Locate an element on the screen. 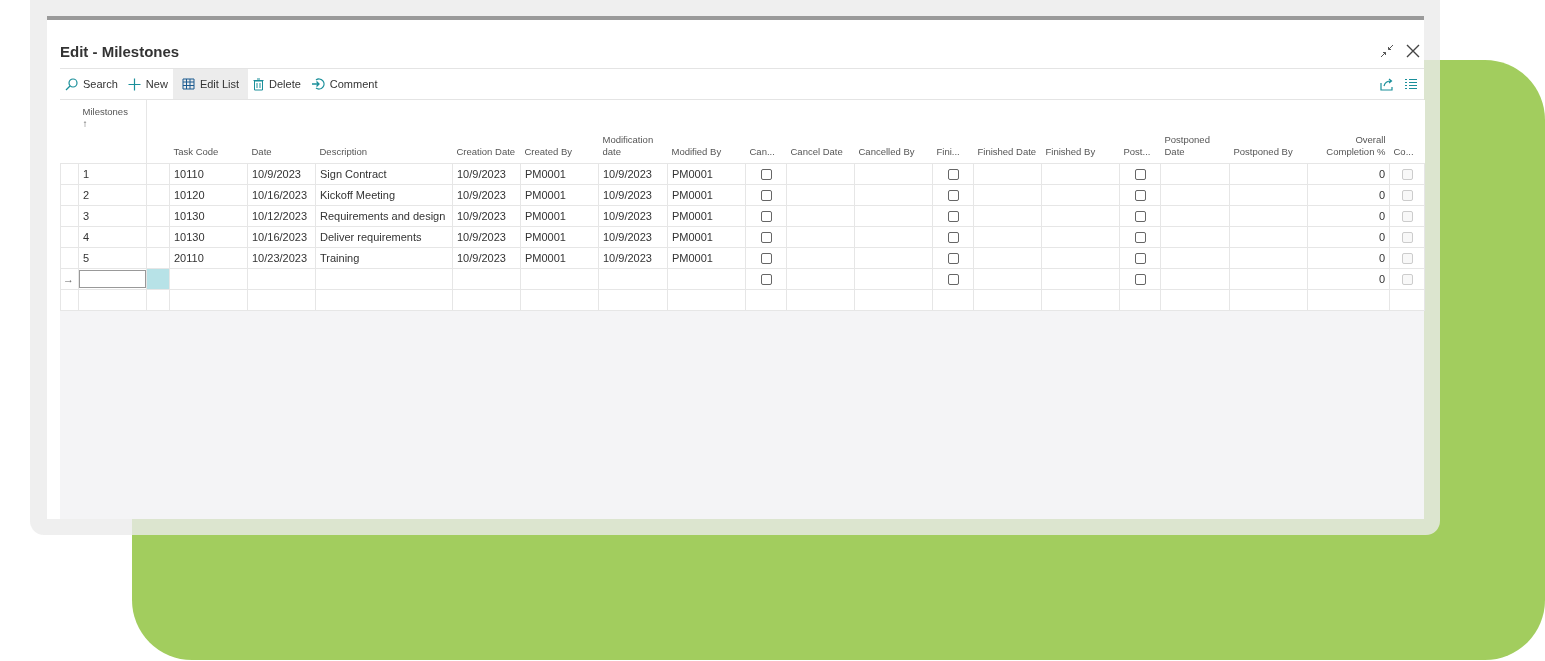 The height and width of the screenshot is (661, 1545). trash-icon is located at coordinates (258, 84).